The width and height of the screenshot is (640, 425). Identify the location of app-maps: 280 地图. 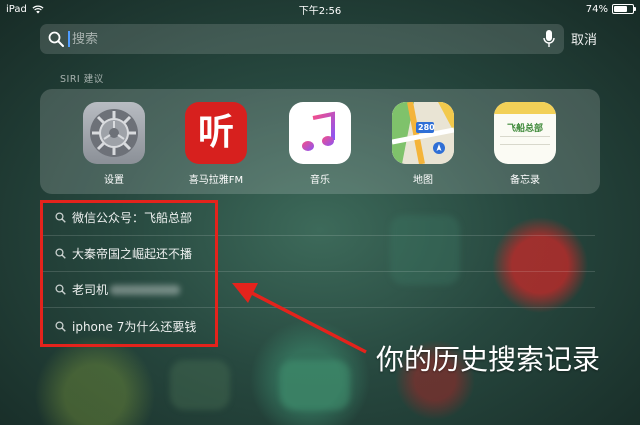
(423, 144).